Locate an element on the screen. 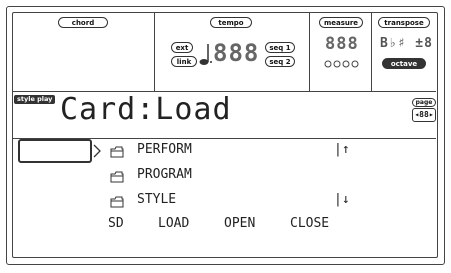 The height and width of the screenshot is (273, 451). transpose-label: transpose is located at coordinates (404, 22).